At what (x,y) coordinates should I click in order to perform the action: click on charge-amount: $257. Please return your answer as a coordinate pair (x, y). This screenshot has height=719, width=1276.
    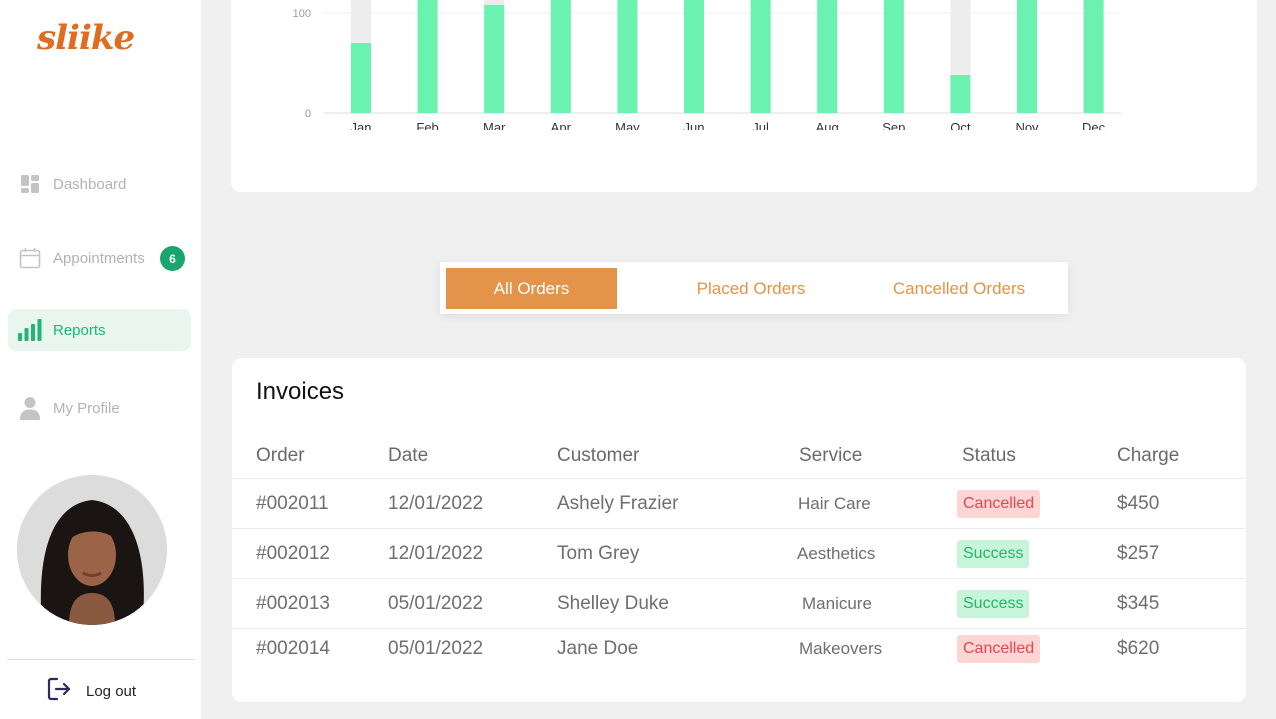
    Looking at the image, I should click on (1138, 553).